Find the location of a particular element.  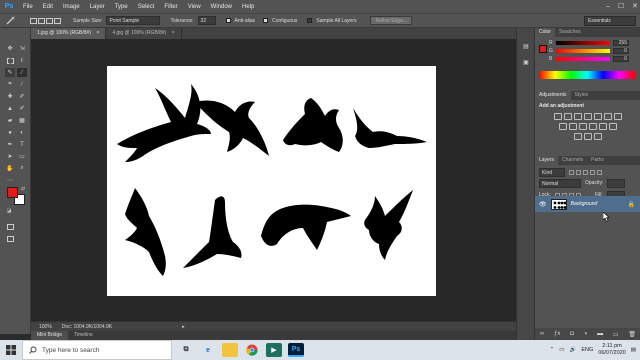

screen-mode-icon is located at coordinates (10, 238).